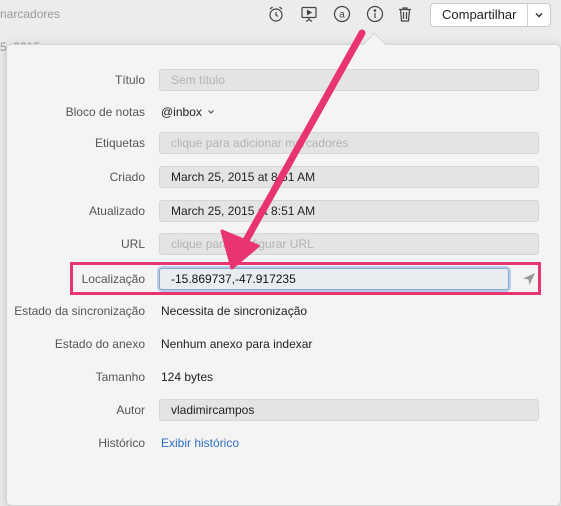 The height and width of the screenshot is (506, 561). What do you see at coordinates (280, 112) in the screenshot?
I see `row-bloco: Bloco de notas @inbox` at bounding box center [280, 112].